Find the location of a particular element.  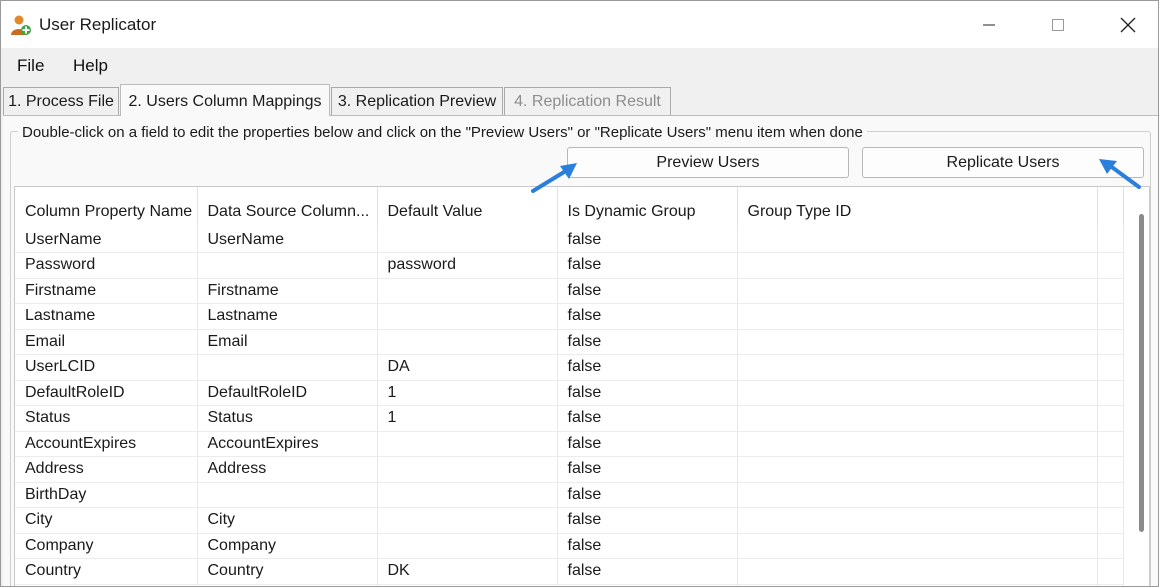

cell-data-source-column: City is located at coordinates (287, 520).